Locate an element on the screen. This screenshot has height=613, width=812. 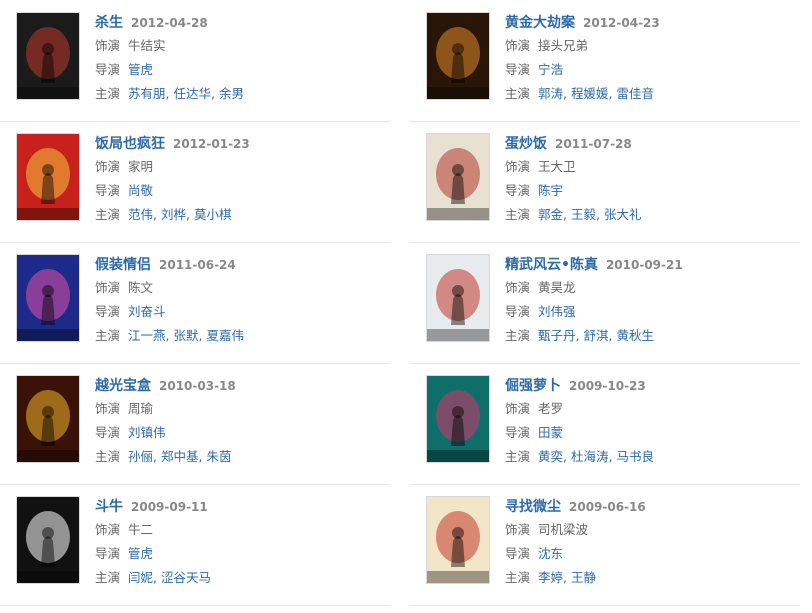
movie-card: 假装情侣 2011-06-24 饰演 陈文 导演 刘奋斗 主演 江一燕, 张默, 夏嘉伟 is located at coordinates (195, 303).